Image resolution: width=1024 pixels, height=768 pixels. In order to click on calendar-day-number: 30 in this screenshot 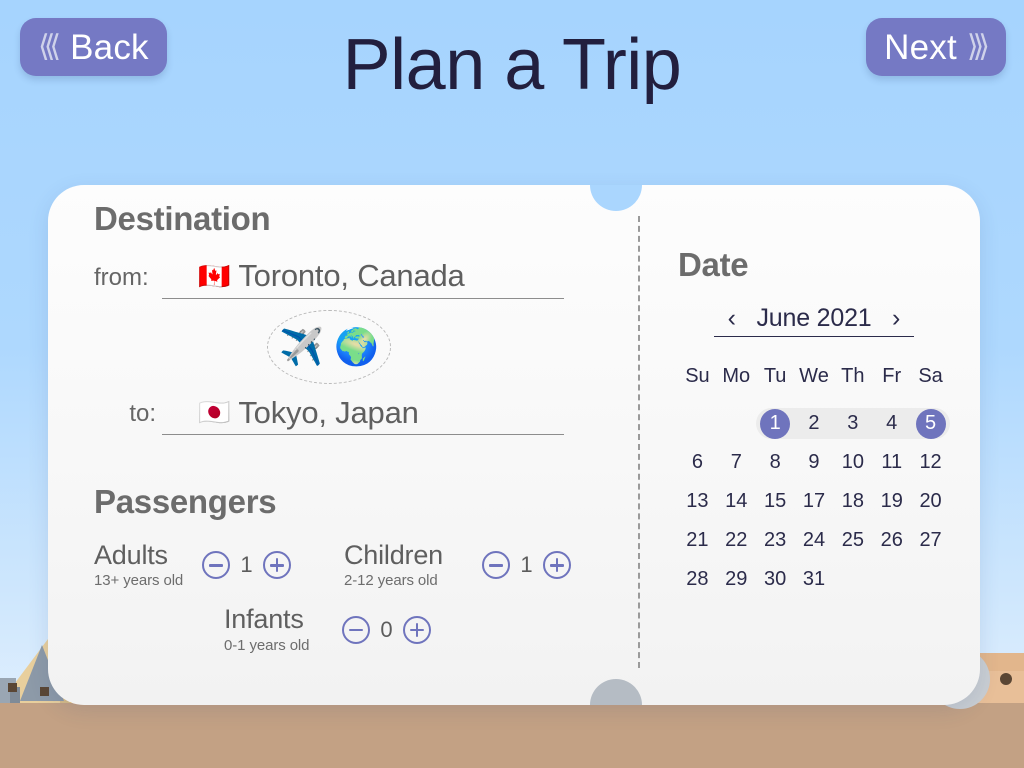, I will do `click(775, 579)`.